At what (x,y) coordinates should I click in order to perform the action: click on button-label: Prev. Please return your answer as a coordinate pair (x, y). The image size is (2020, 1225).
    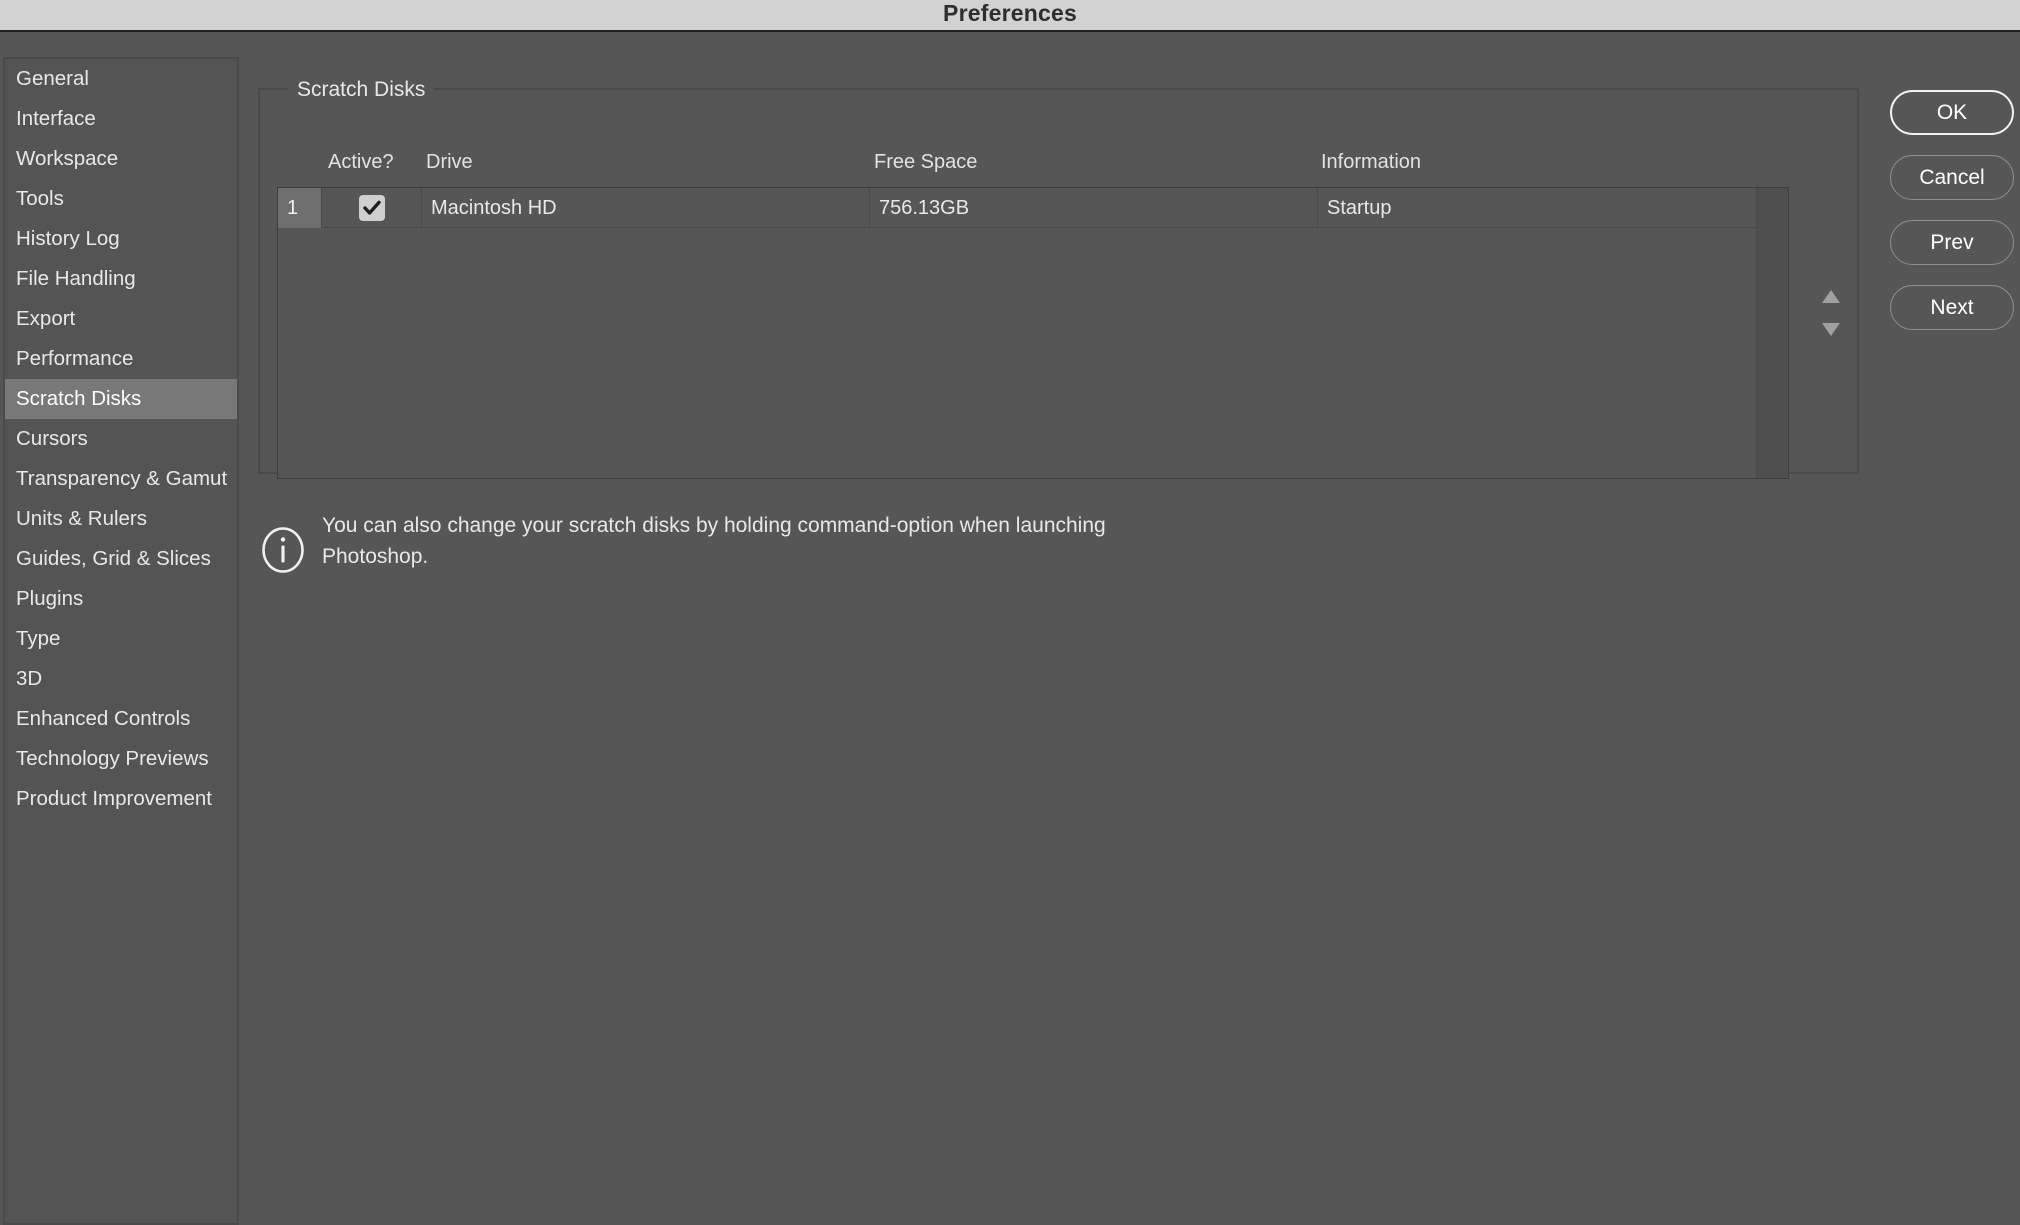
    Looking at the image, I should click on (1952, 242).